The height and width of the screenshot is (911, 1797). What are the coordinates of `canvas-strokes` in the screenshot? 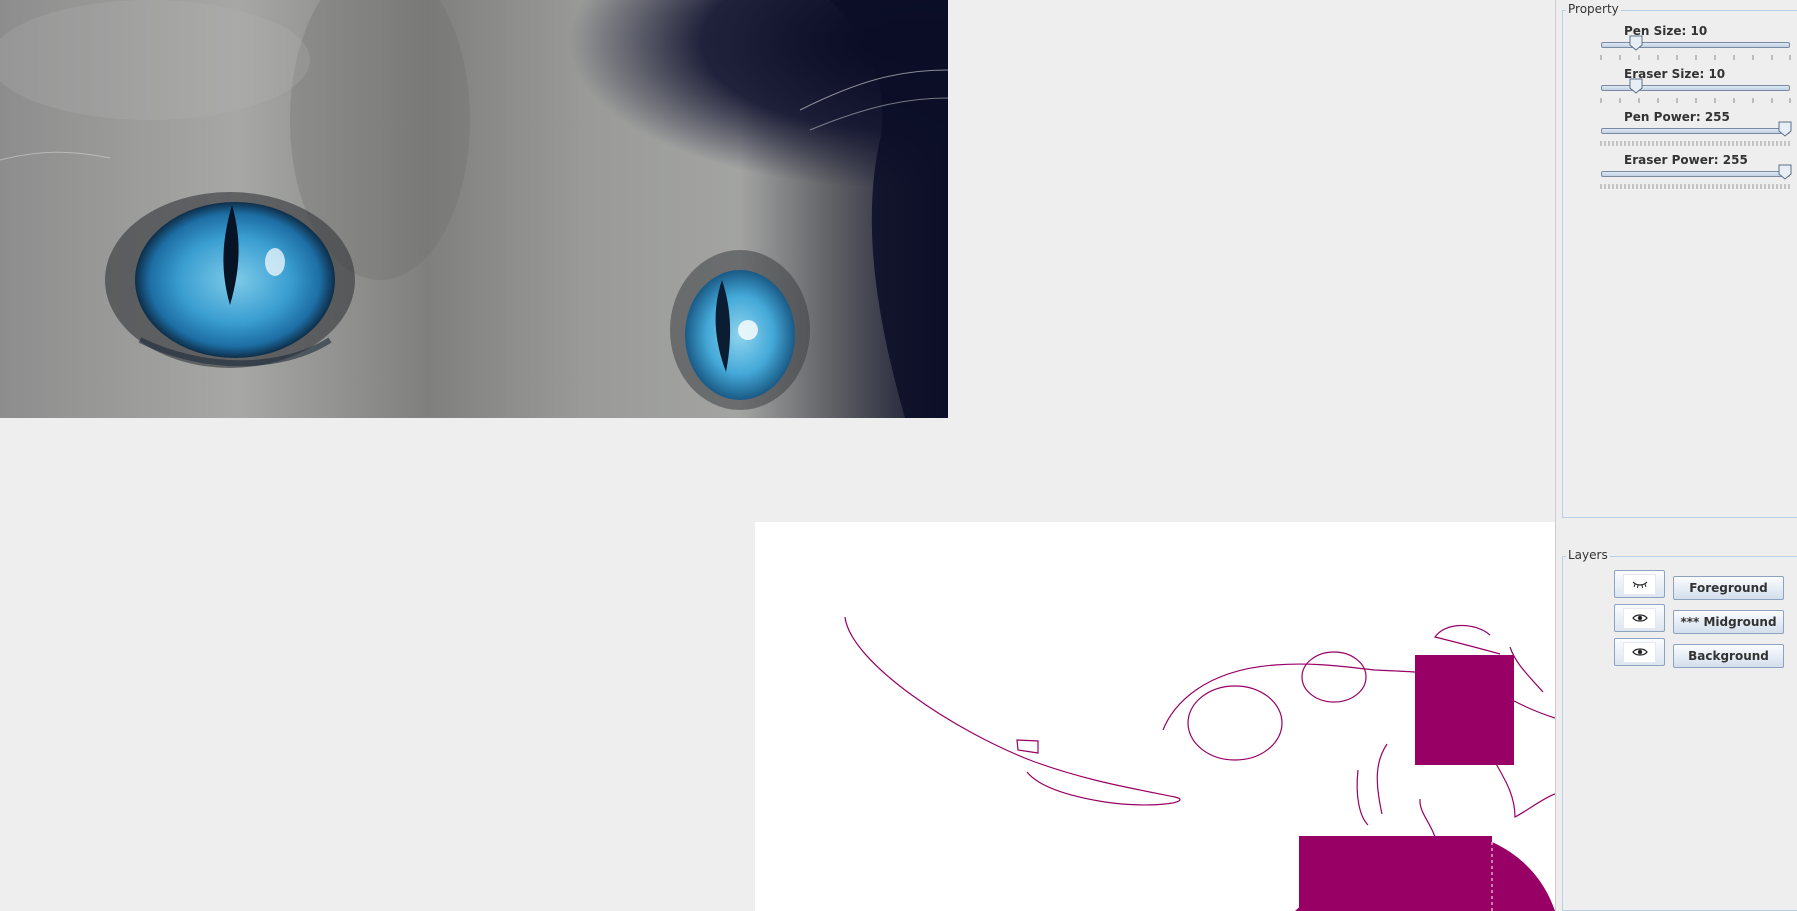 It's located at (1199, 763).